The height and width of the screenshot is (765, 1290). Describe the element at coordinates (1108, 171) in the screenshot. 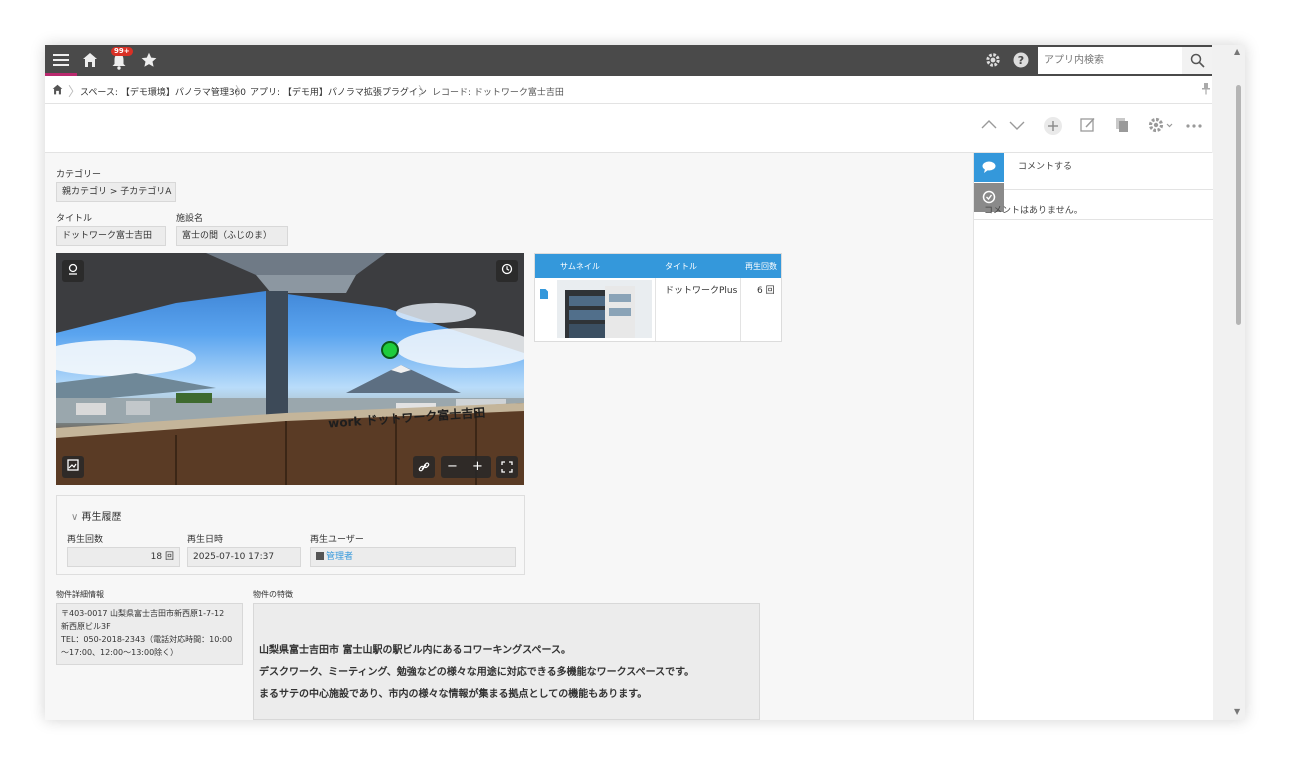

I see `comment-input: コメントする` at that location.